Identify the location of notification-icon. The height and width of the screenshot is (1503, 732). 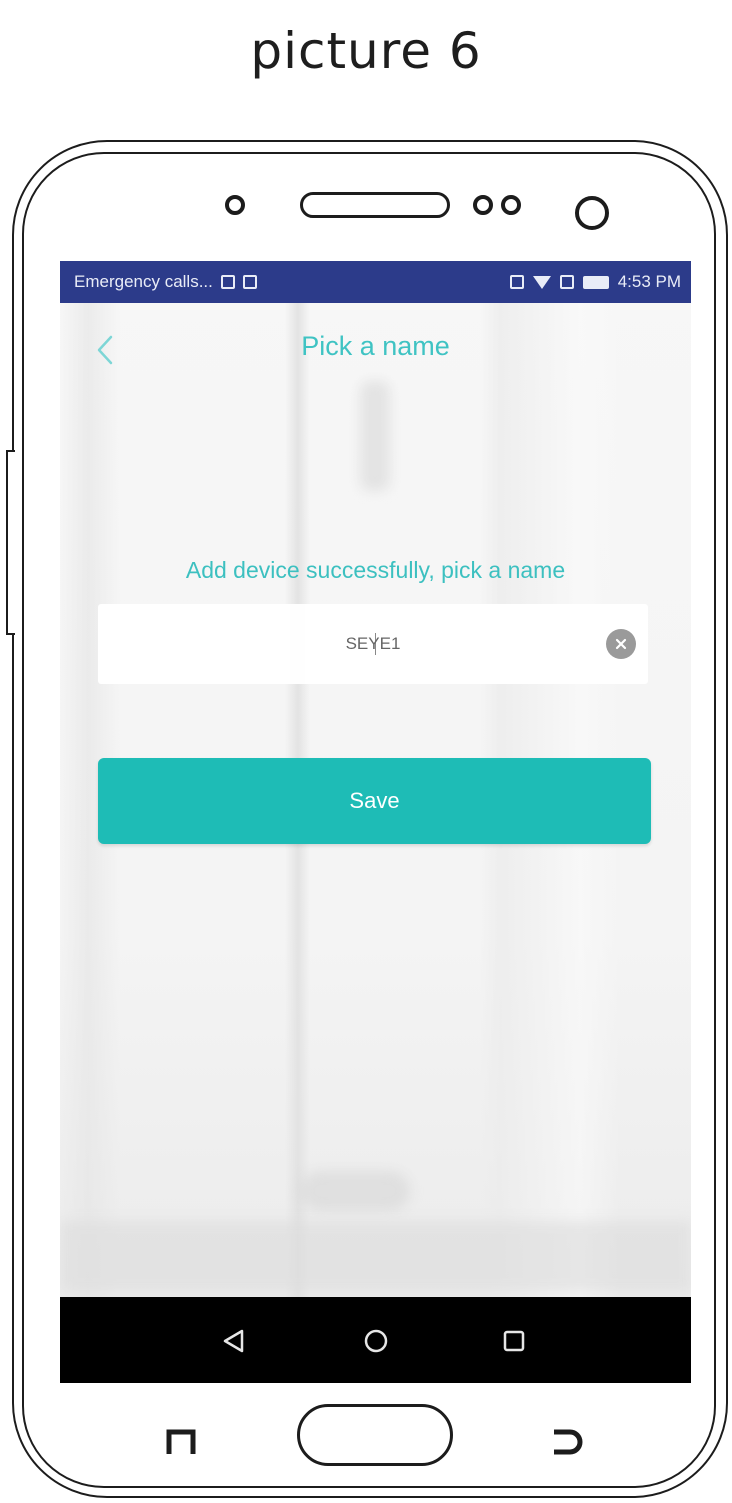
(227, 282).